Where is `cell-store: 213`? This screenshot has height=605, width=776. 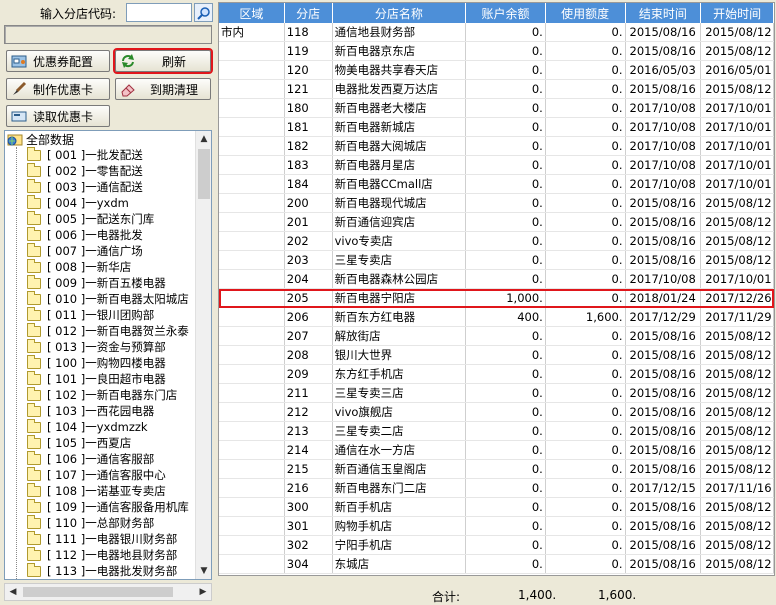 cell-store: 213 is located at coordinates (309, 431).